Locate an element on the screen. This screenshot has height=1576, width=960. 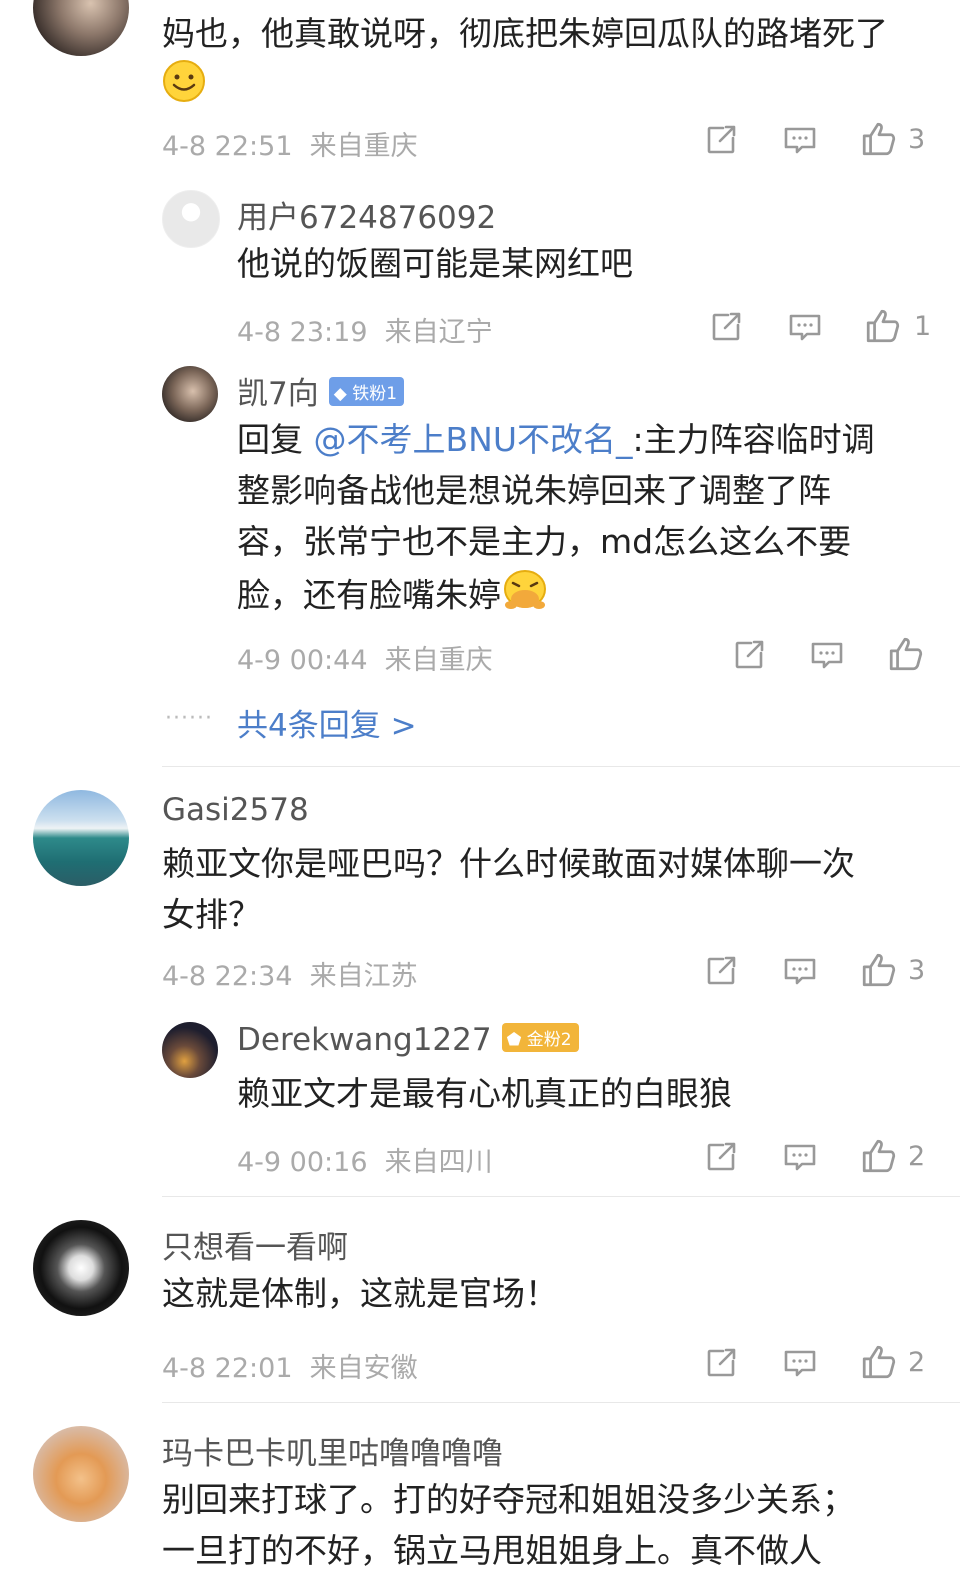
comment-meta: 4-8 22:34 来自江苏 is located at coordinates (290, 976).